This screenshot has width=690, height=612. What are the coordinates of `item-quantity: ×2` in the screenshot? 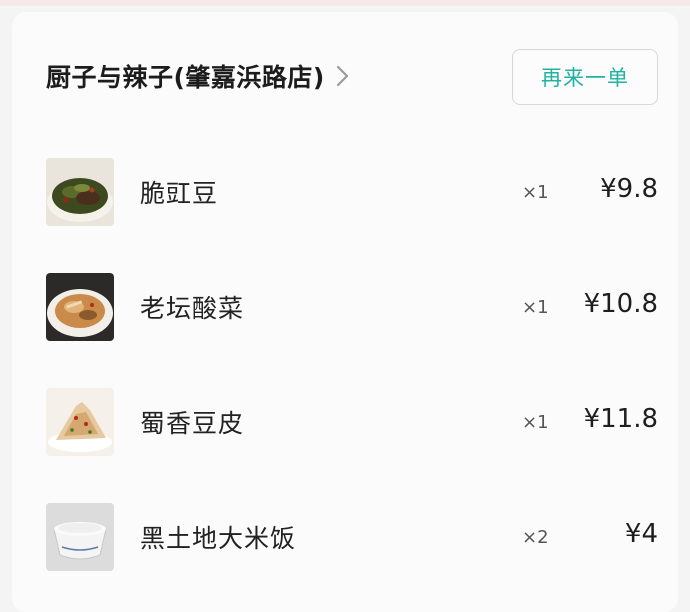 It's located at (535, 537).